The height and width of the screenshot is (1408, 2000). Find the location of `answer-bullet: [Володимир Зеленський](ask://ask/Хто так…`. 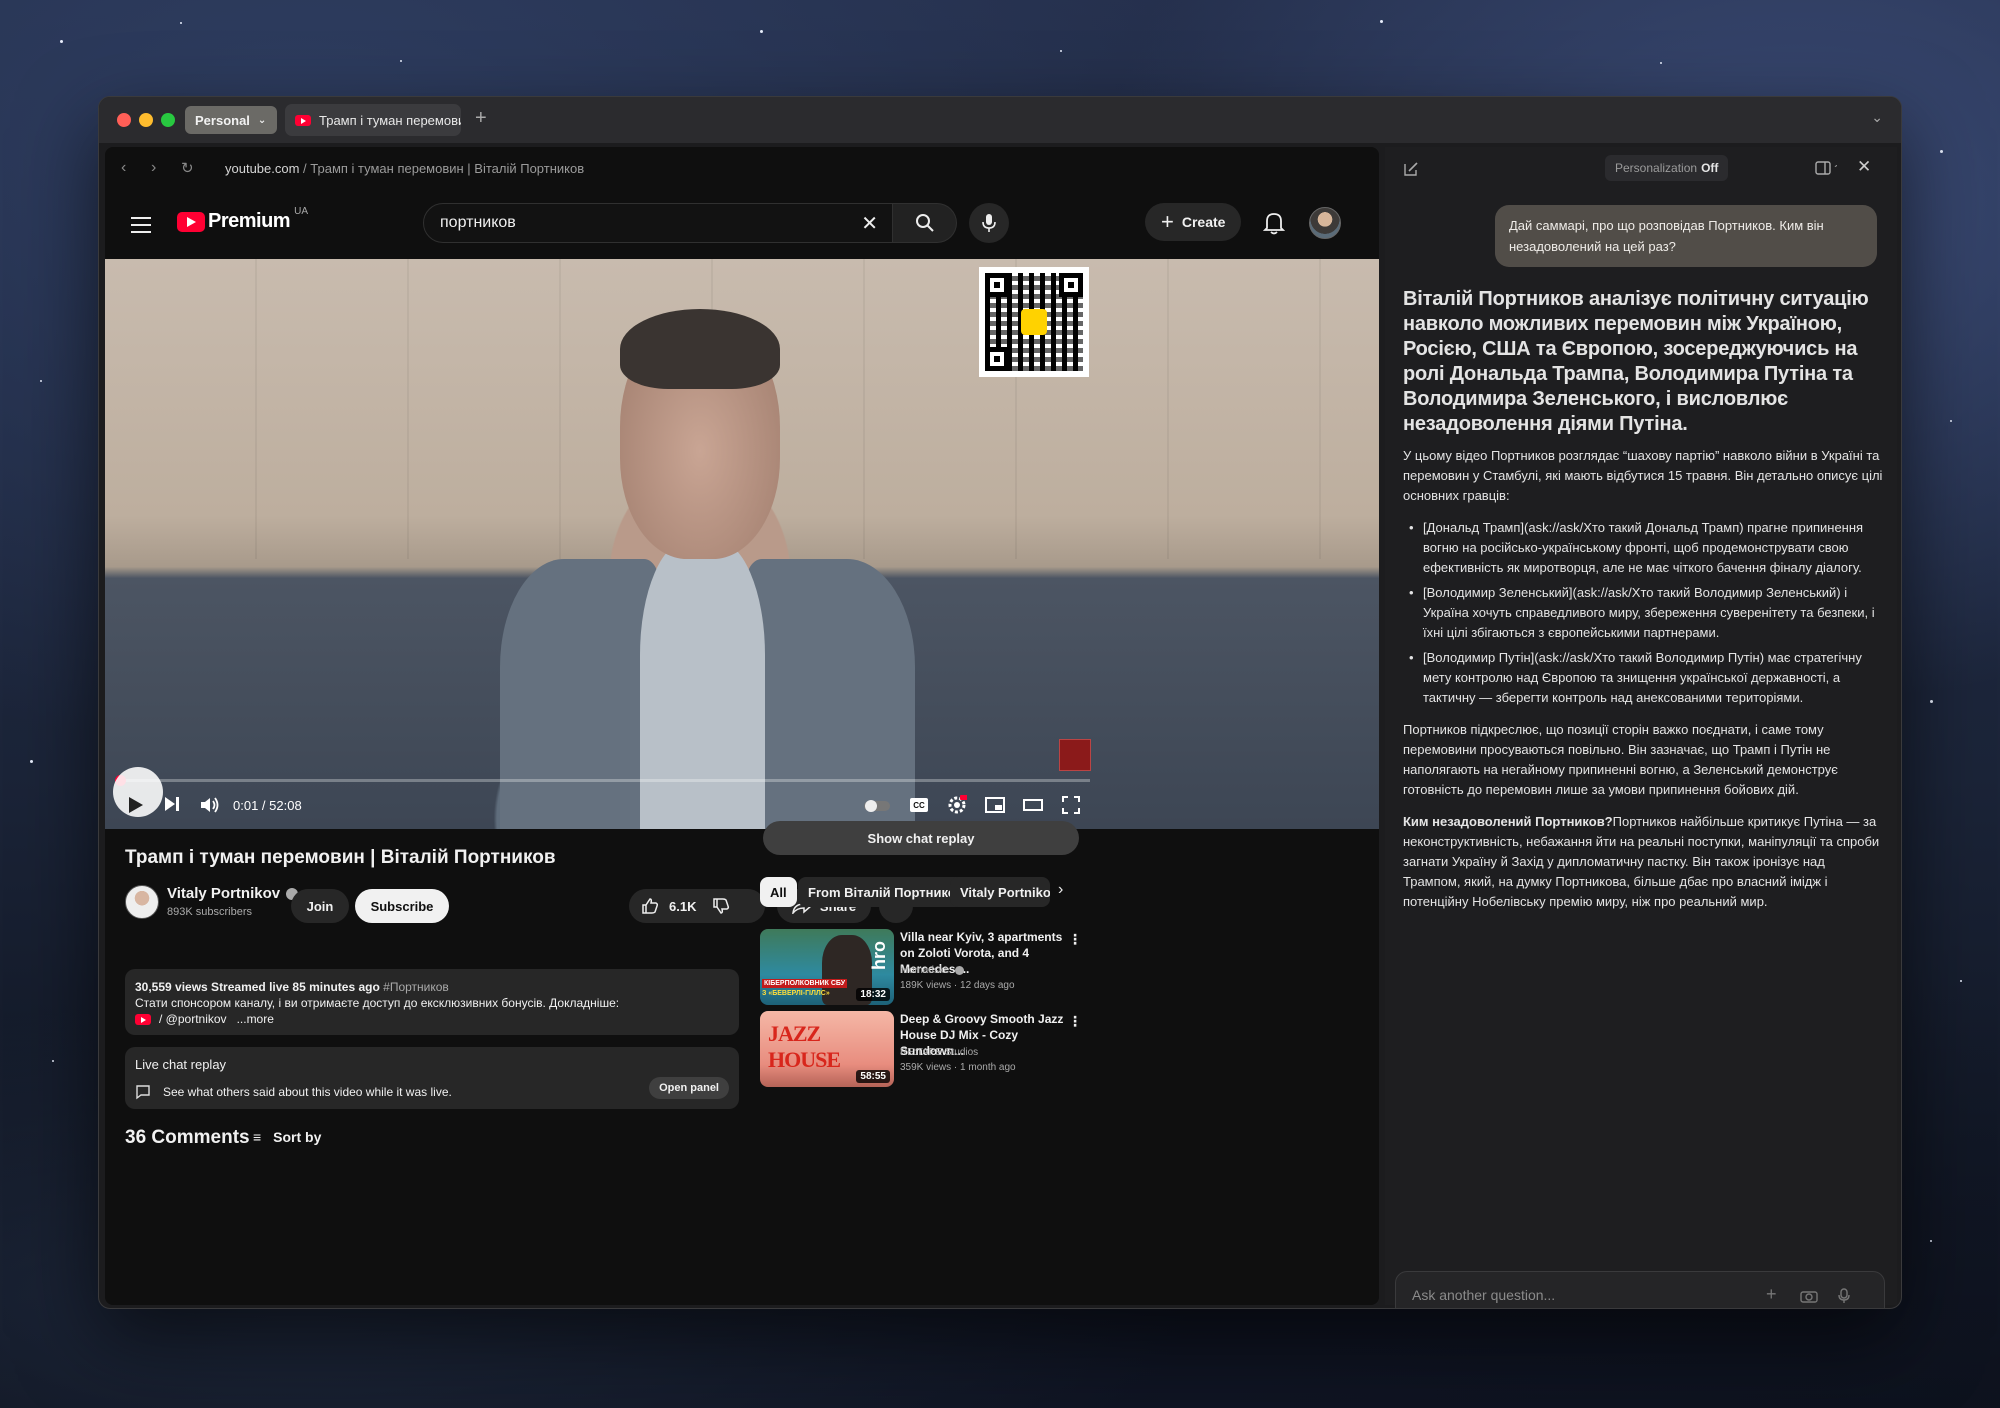

answer-bullet: [Володимир Зеленський](ask://ask/Хто так… is located at coordinates (1643, 613).